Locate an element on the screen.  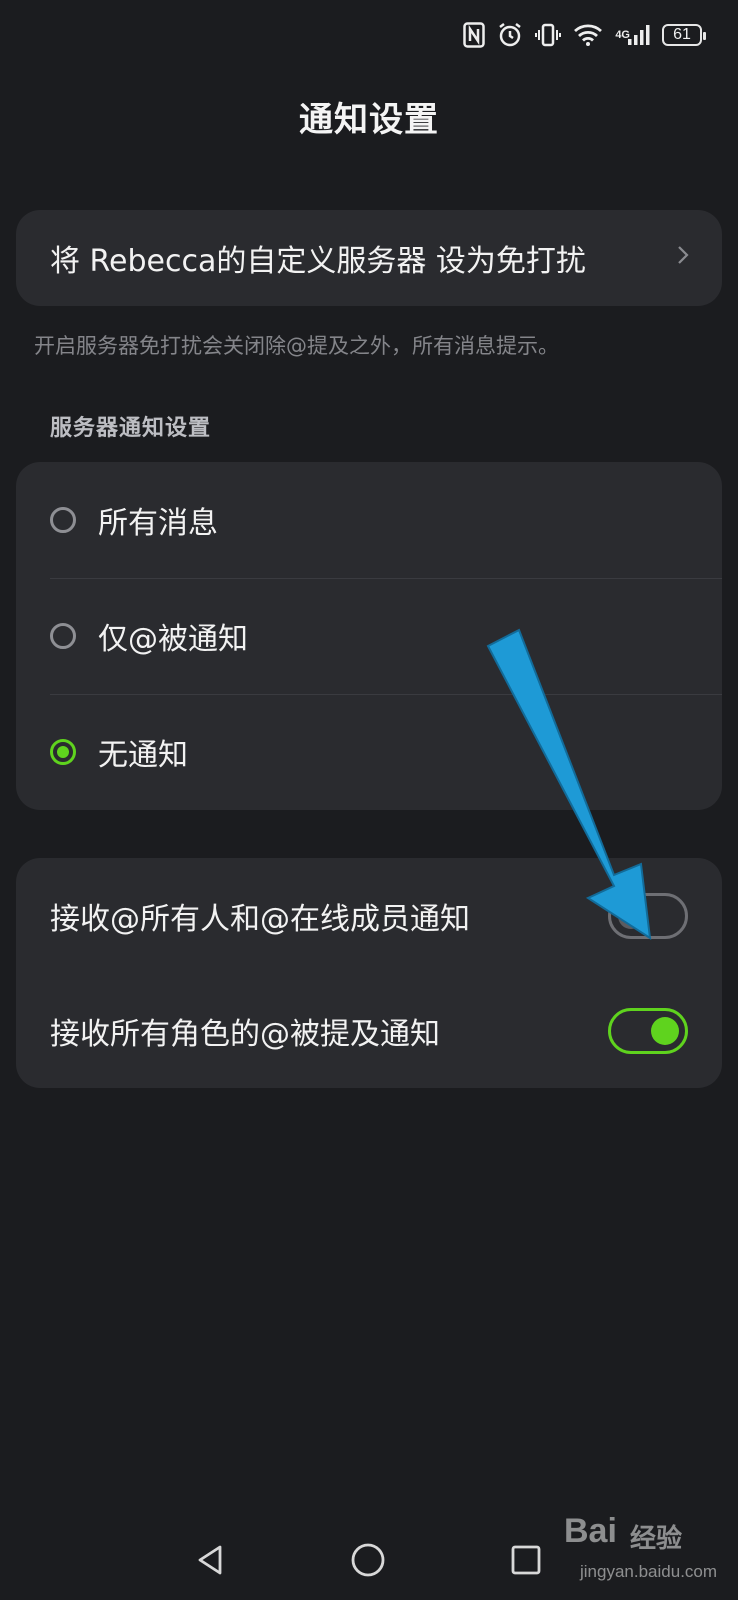
toggle-row-roles: 接收所有角色的@被提及通知 is located at coordinates (369, 1030).